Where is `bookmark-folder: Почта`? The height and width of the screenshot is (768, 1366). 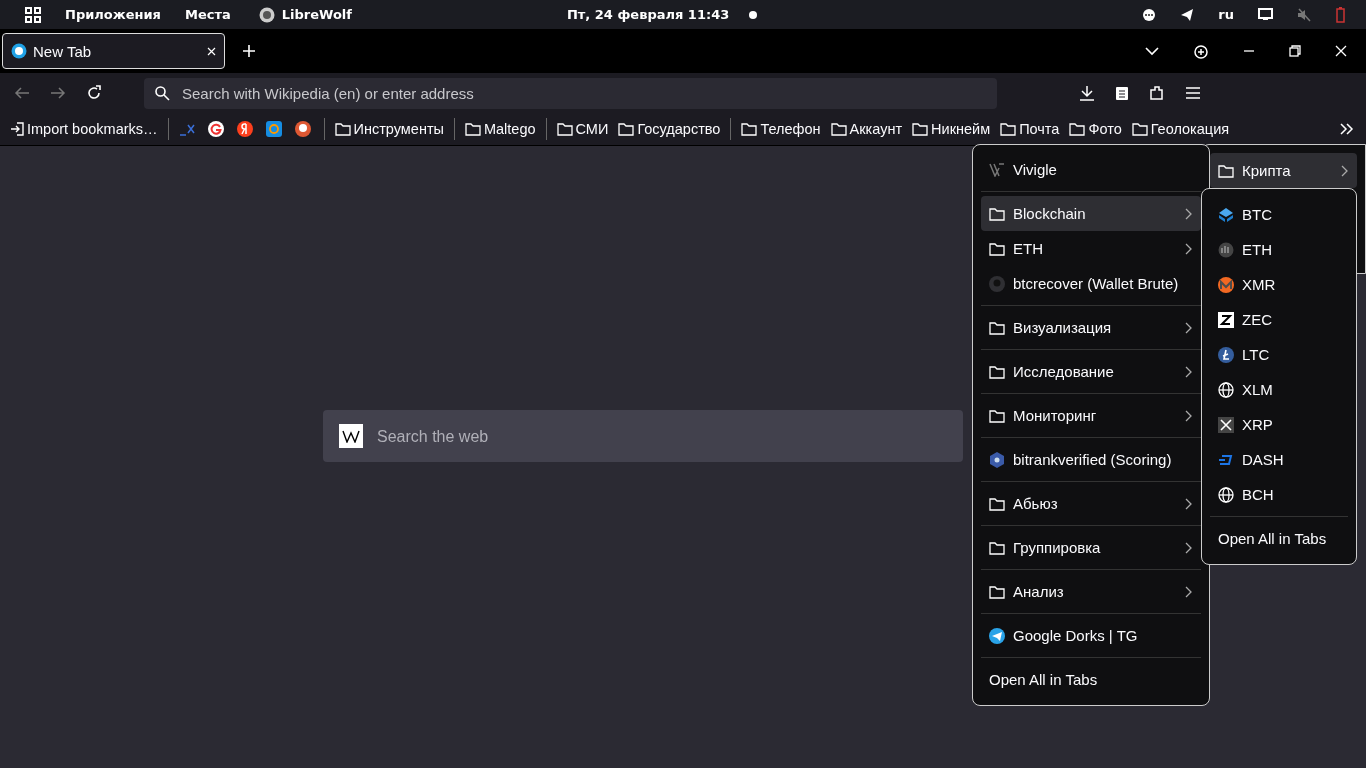
bookmark-folder: Почта is located at coordinates (1030, 129).